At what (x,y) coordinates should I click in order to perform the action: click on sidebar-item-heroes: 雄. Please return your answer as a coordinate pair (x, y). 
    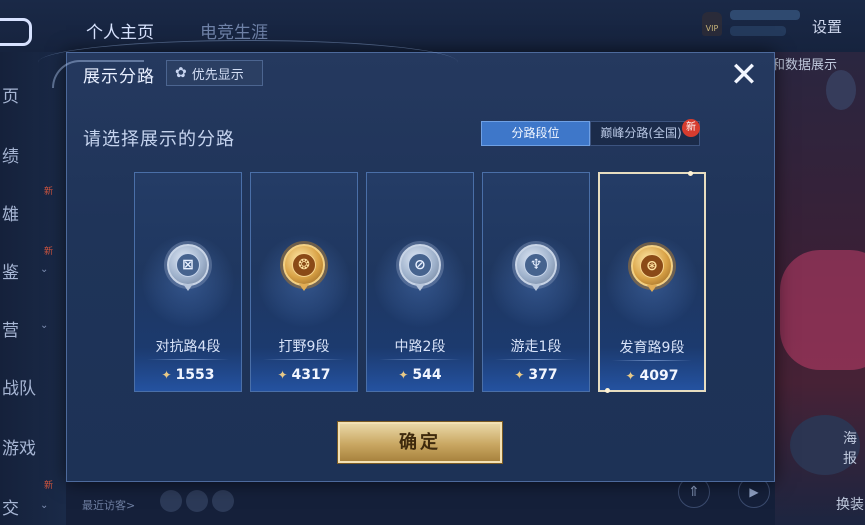
    Looking at the image, I should click on (10, 212).